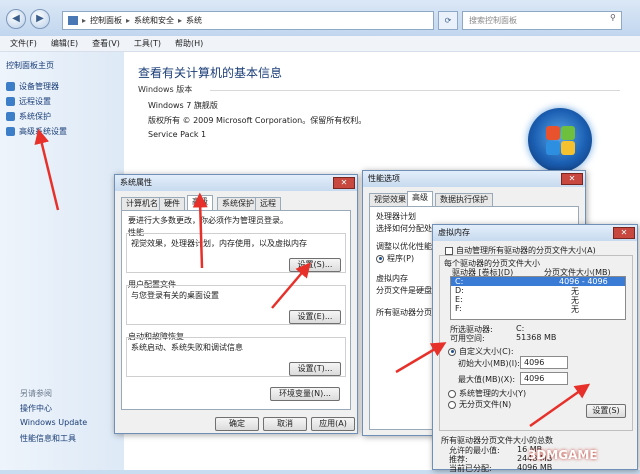 Image resolution: width=640 pixels, height=474 pixels. Describe the element at coordinates (404, 290) in the screenshot. I see `vm-desc: 分页文件是硬盘` at that location.